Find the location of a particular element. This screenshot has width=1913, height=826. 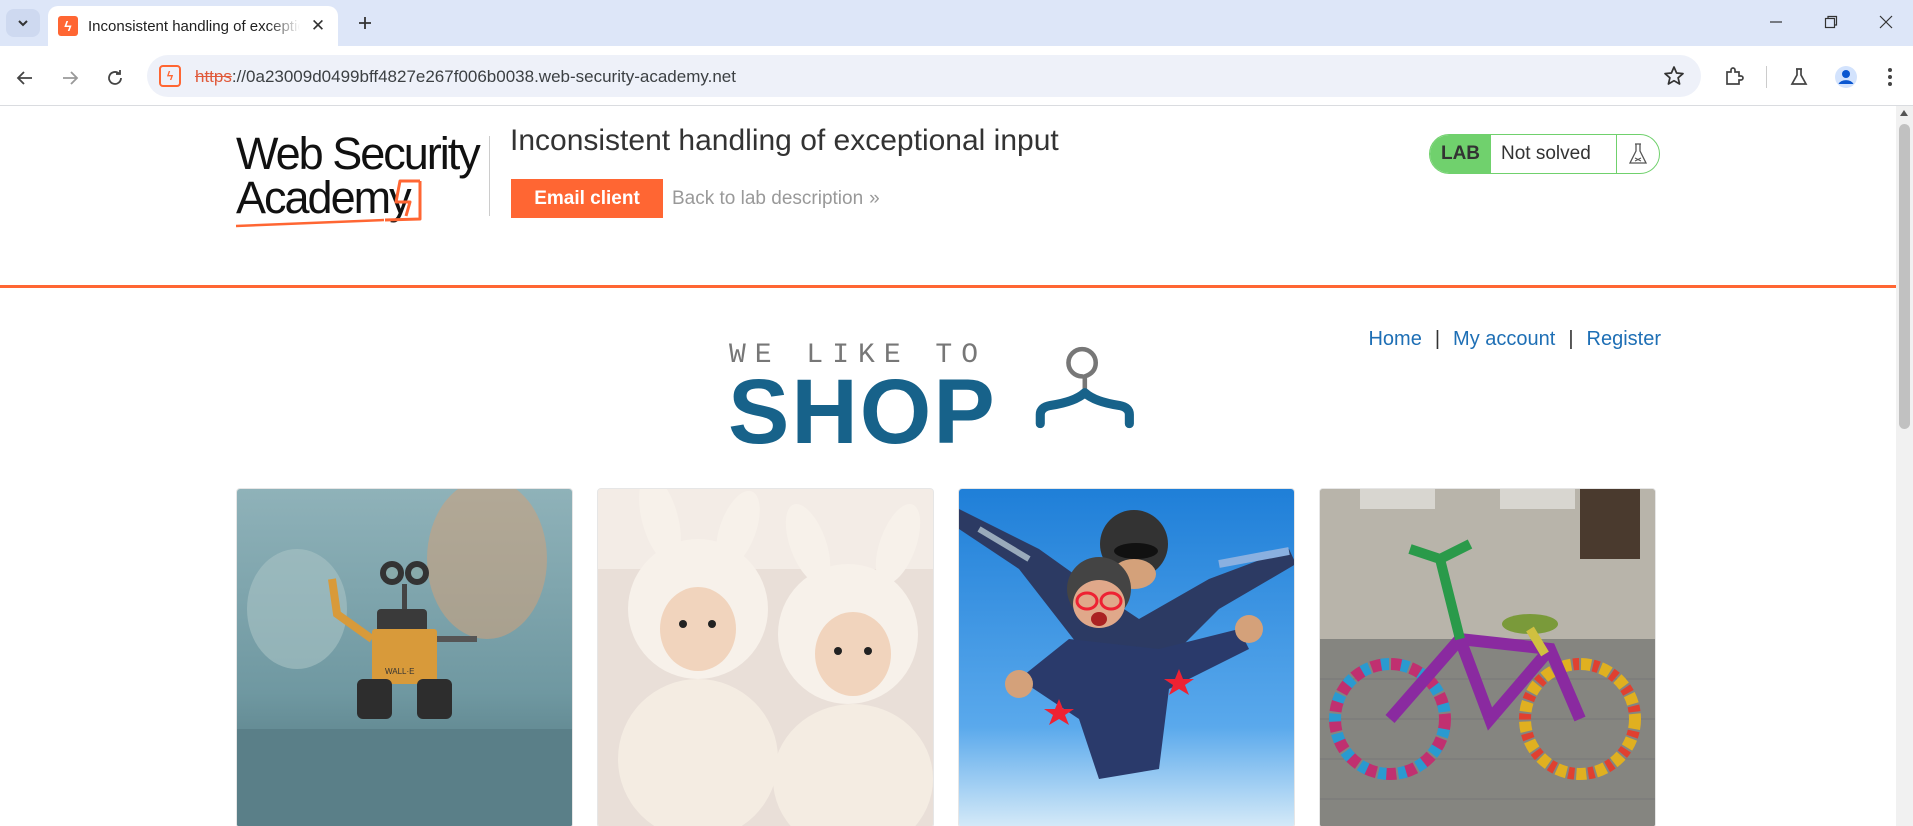

arrow-left-icon is located at coordinates (24, 78).